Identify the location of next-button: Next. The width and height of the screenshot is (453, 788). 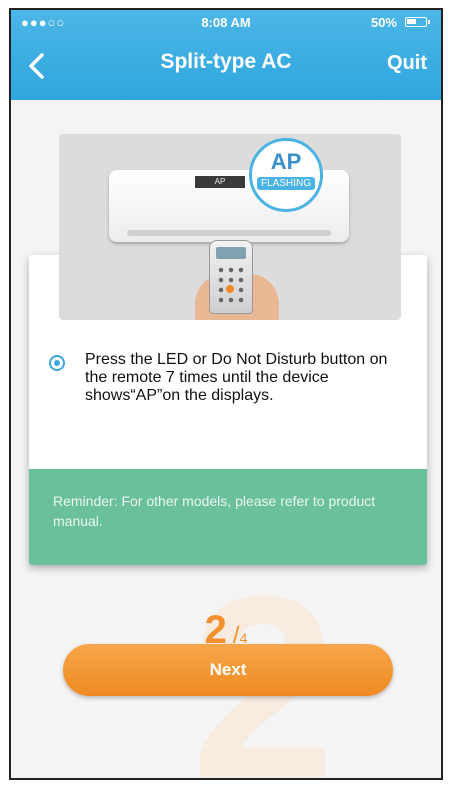
(228, 670).